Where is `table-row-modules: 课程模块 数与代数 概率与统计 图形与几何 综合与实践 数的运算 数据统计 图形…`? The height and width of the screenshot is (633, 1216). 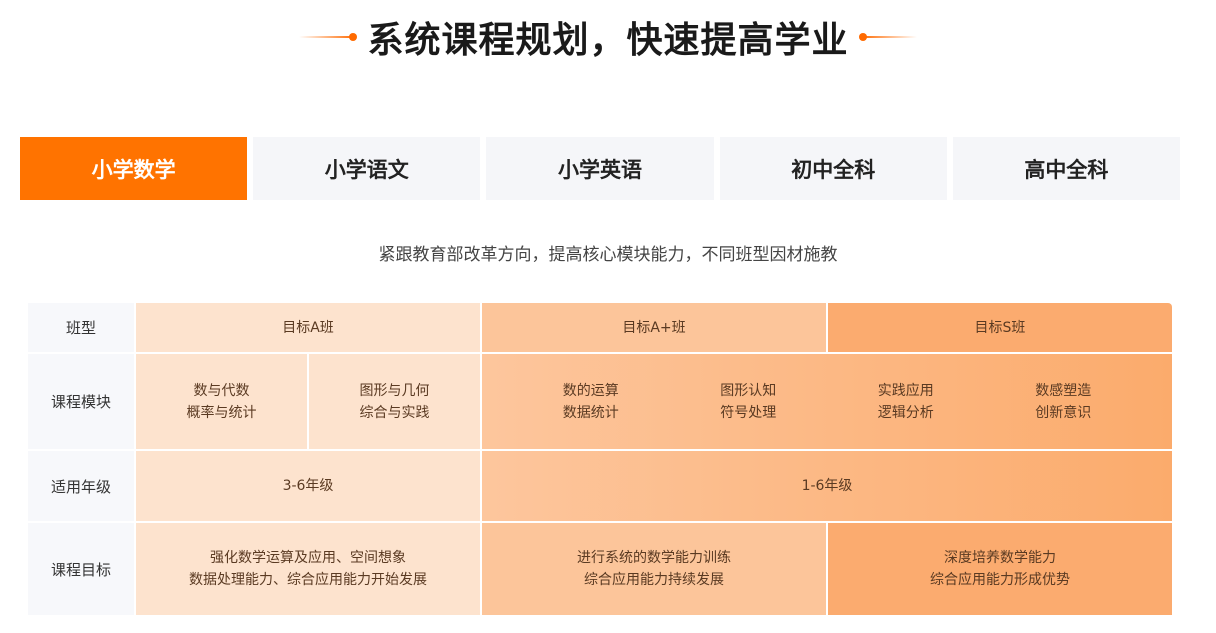
table-row-modules: 课程模块 数与代数 概率与统计 图形与几何 综合与实践 数的运算 数据统计 图形… is located at coordinates (600, 402).